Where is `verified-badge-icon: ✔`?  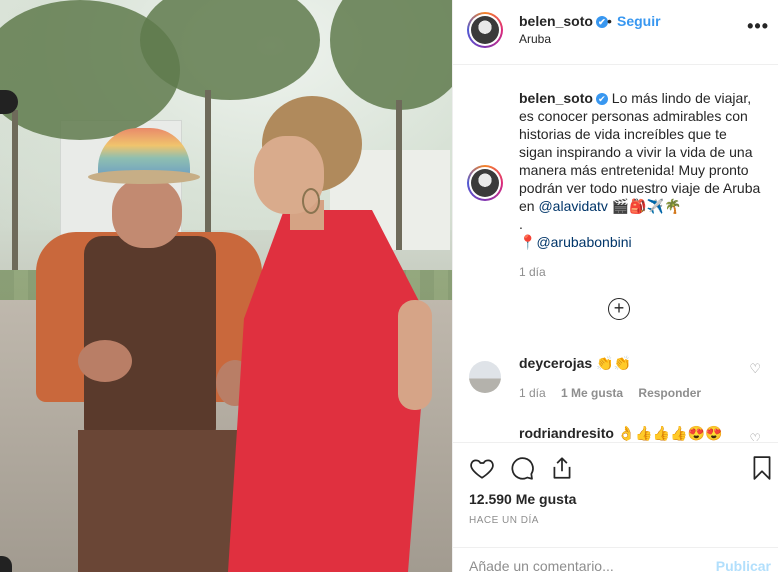
verified-badge-icon: ✔ is located at coordinates (601, 99).